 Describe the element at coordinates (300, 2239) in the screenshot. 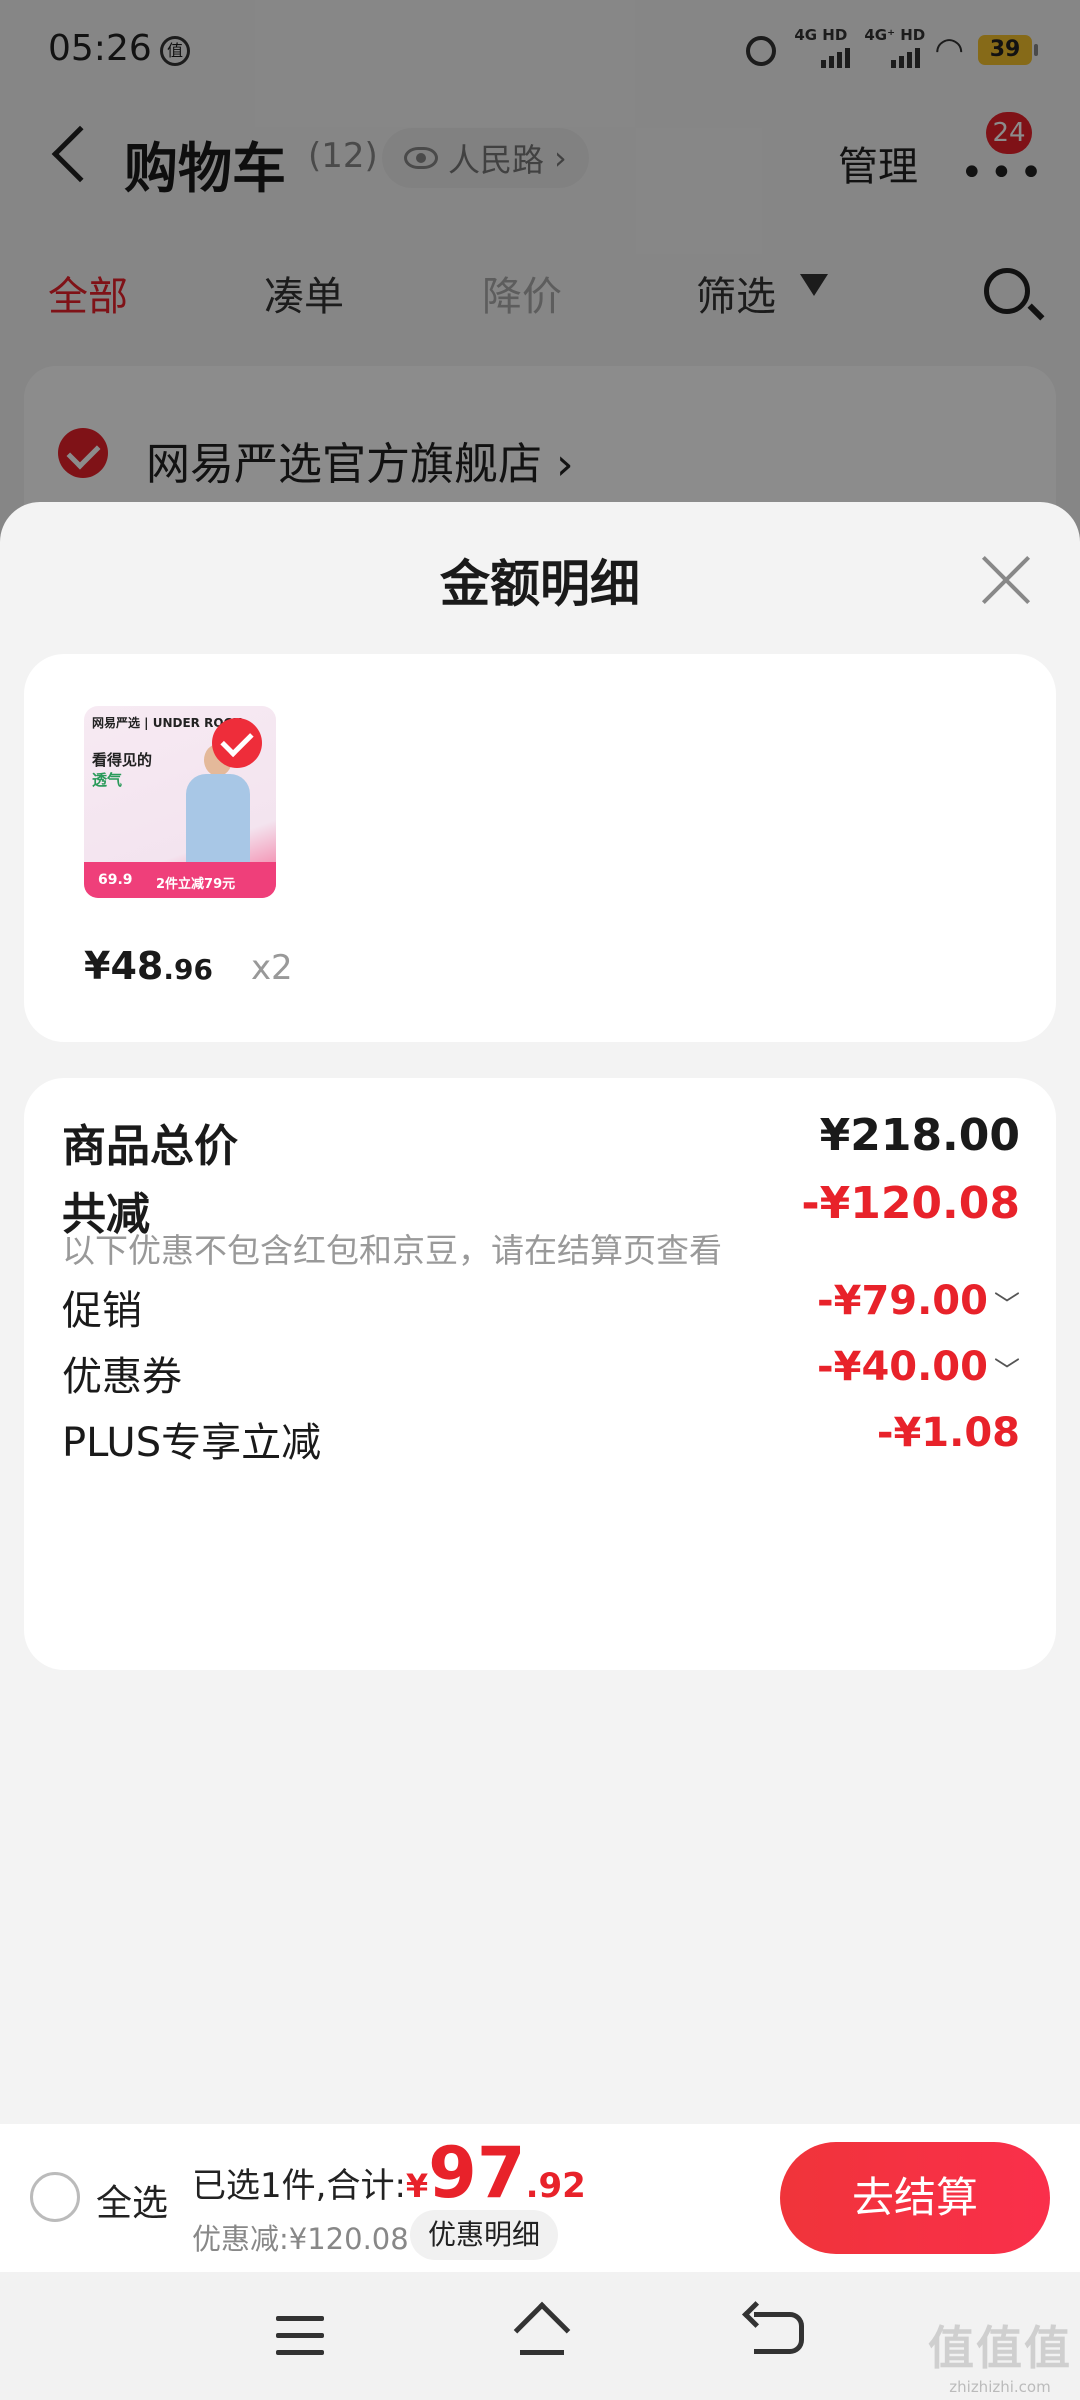

I see `saved-amount: 优惠减:¥120.08` at that location.